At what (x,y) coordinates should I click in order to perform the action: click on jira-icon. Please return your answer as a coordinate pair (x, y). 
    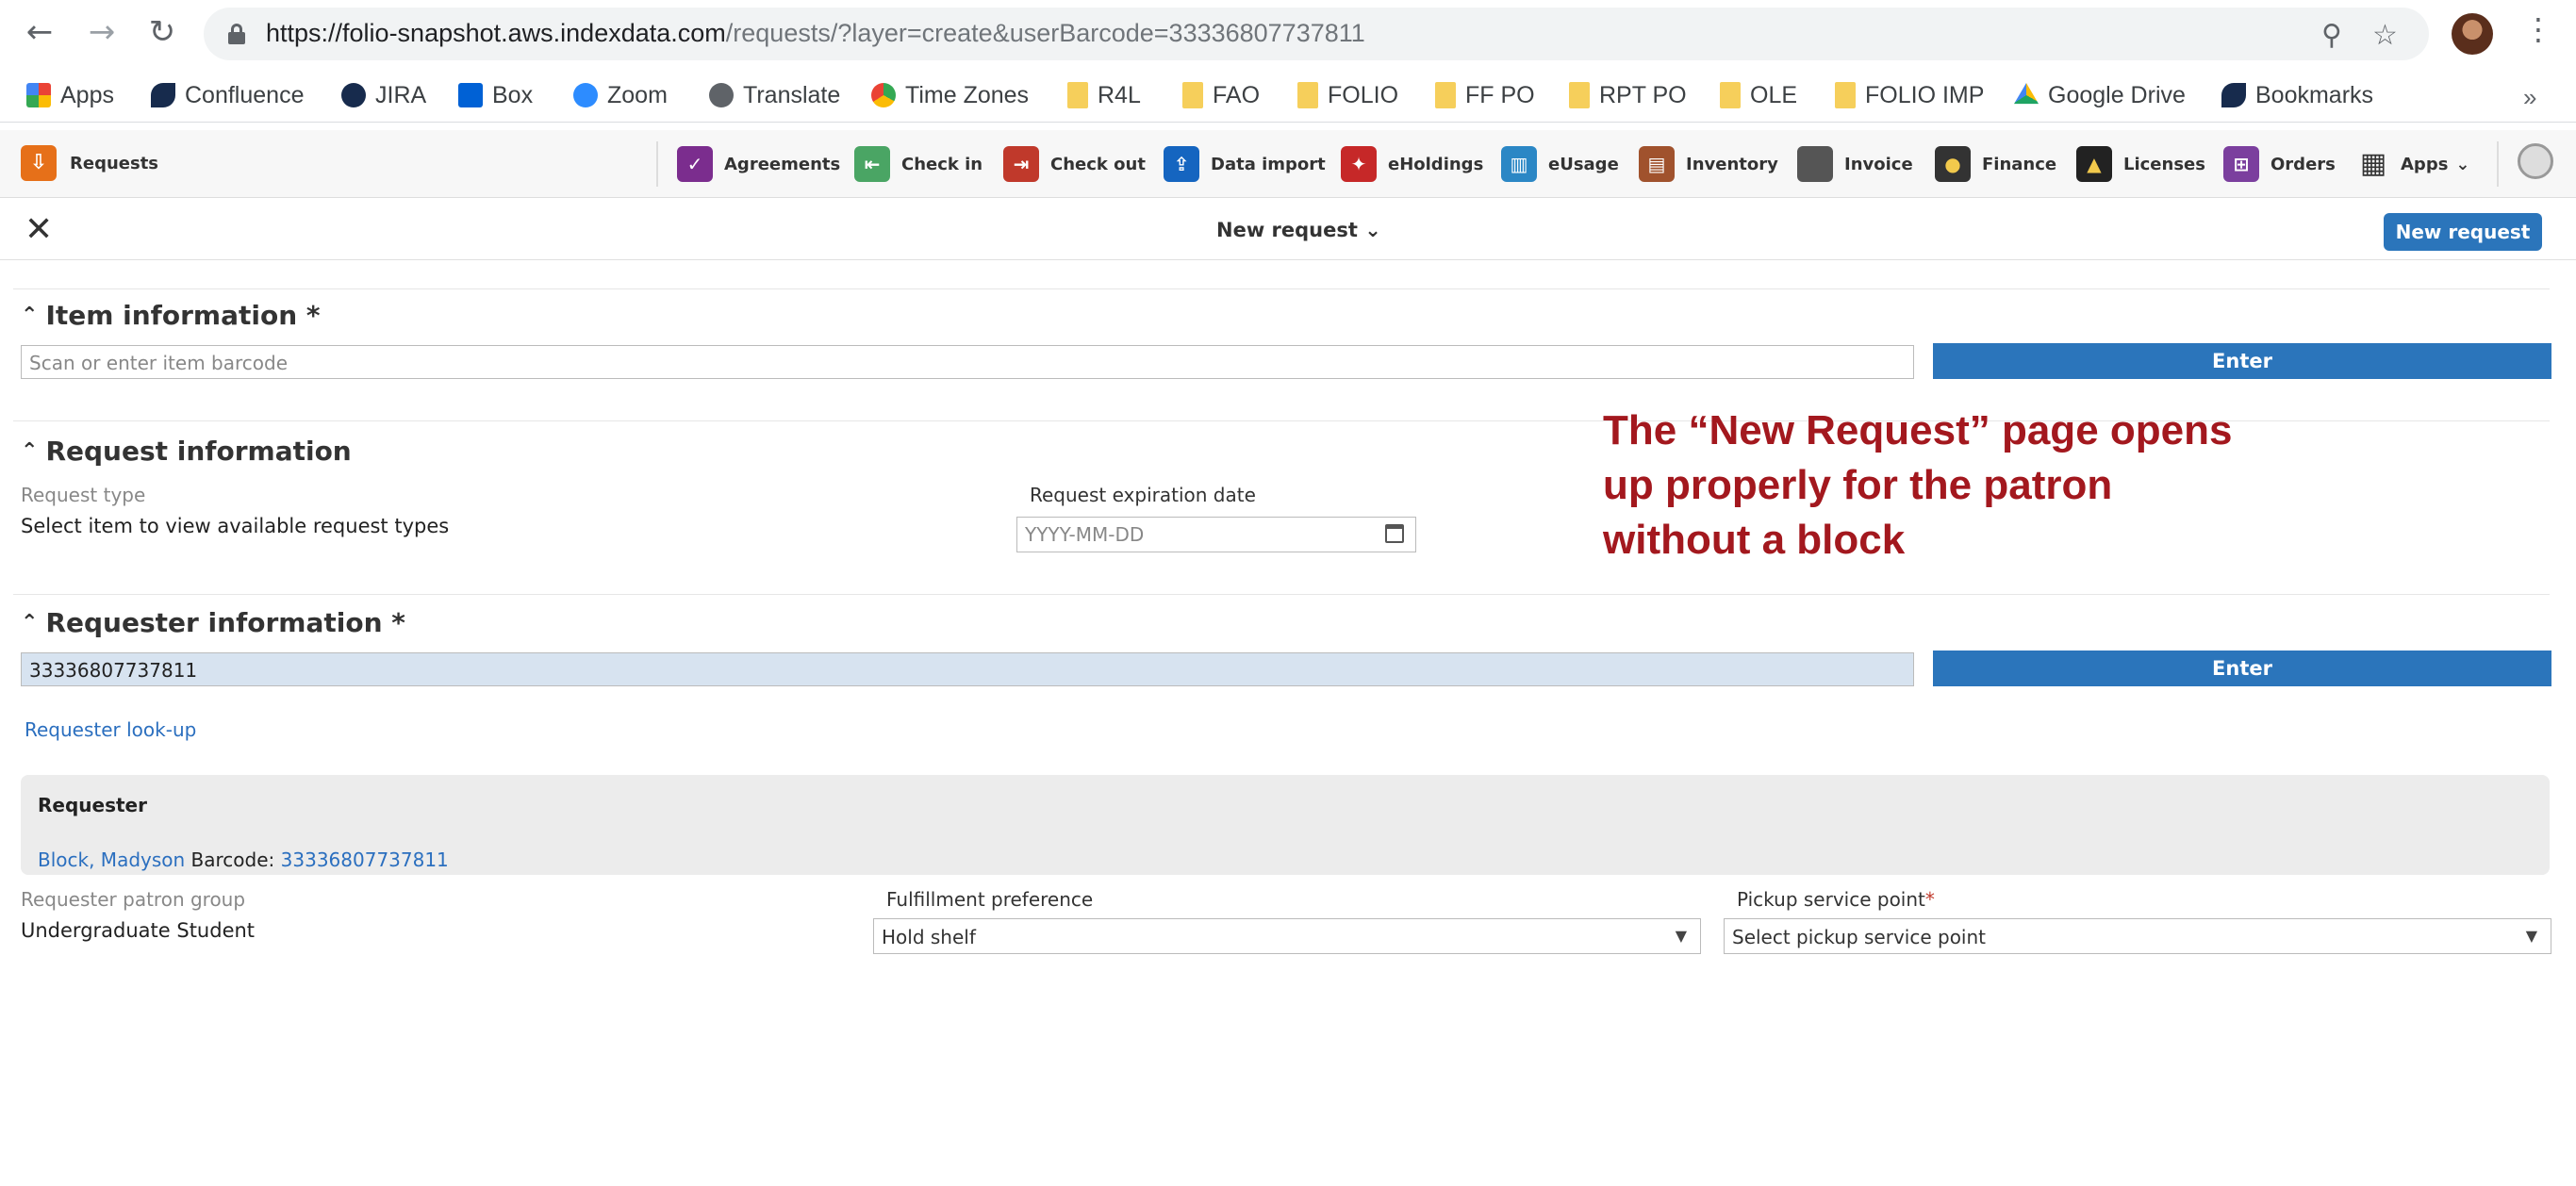
    Looking at the image, I should click on (353, 95).